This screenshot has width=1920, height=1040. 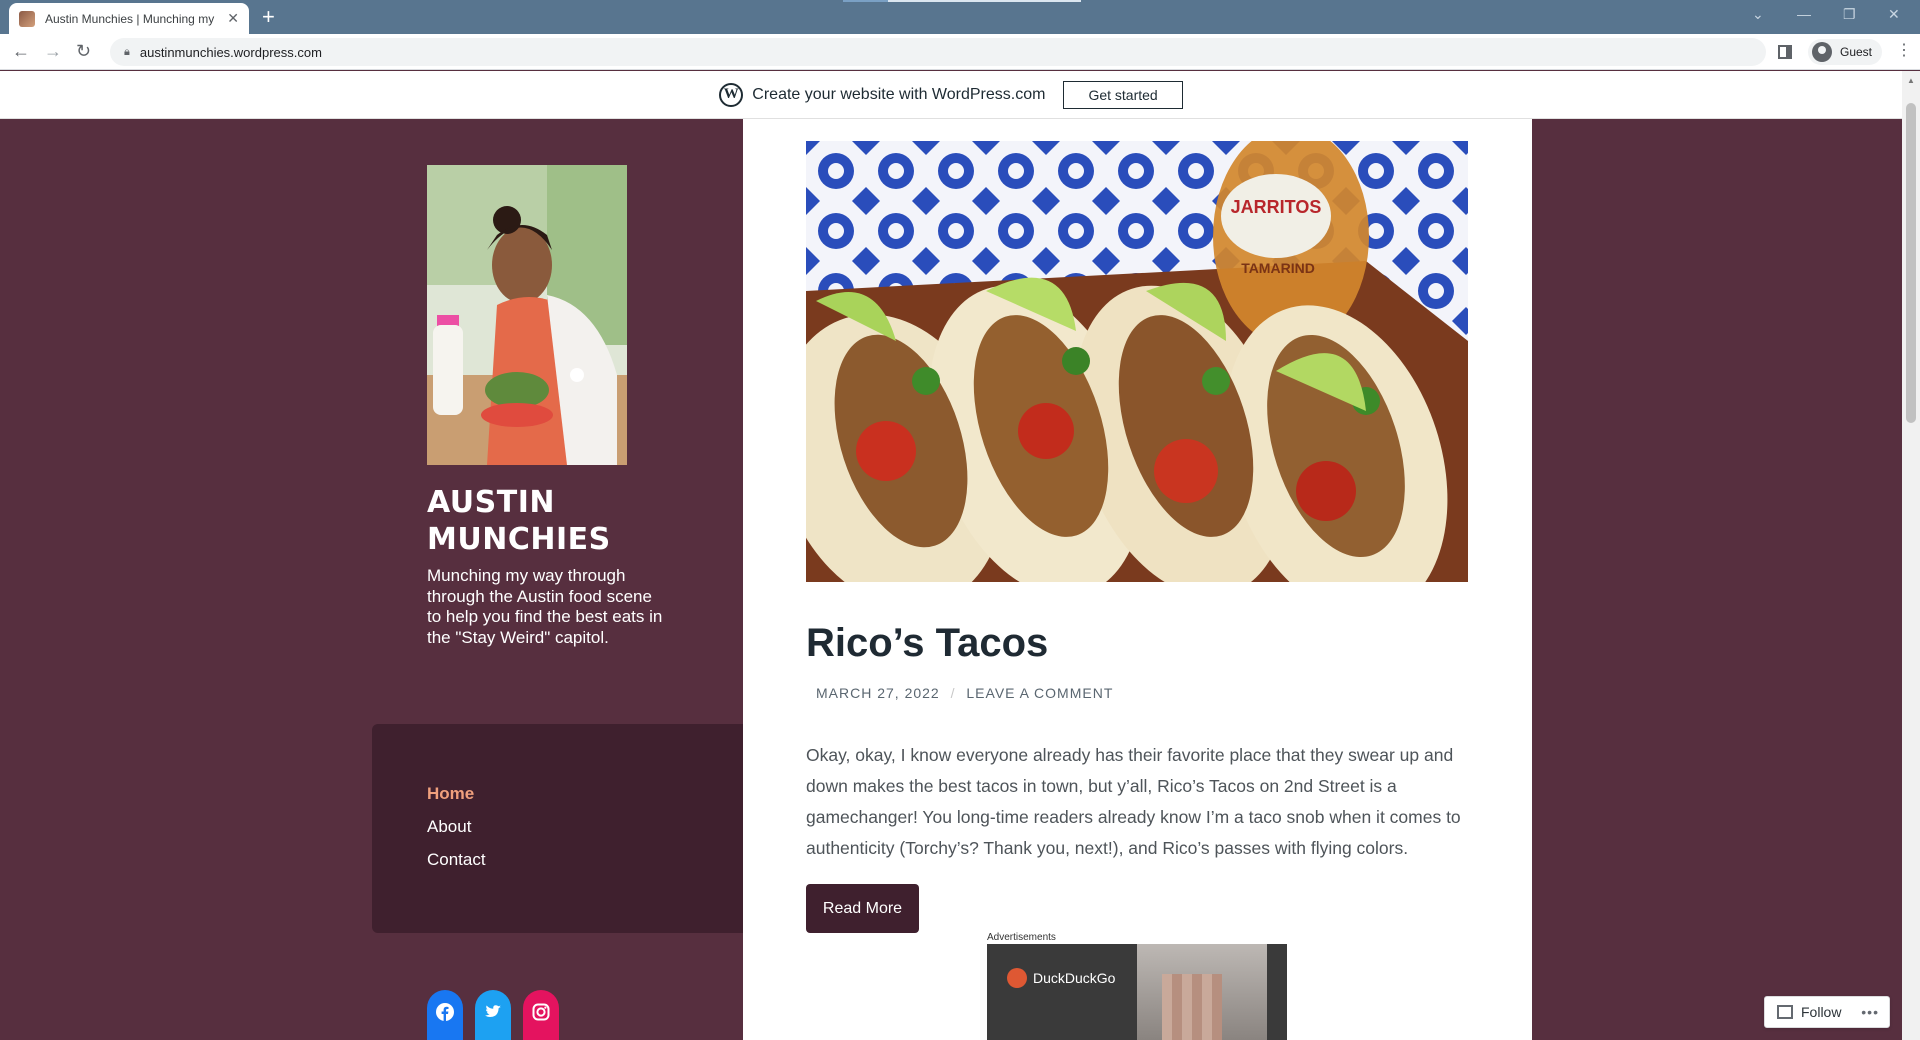 What do you see at coordinates (127, 52) in the screenshot?
I see `lock-icon: 🔒︎` at bounding box center [127, 52].